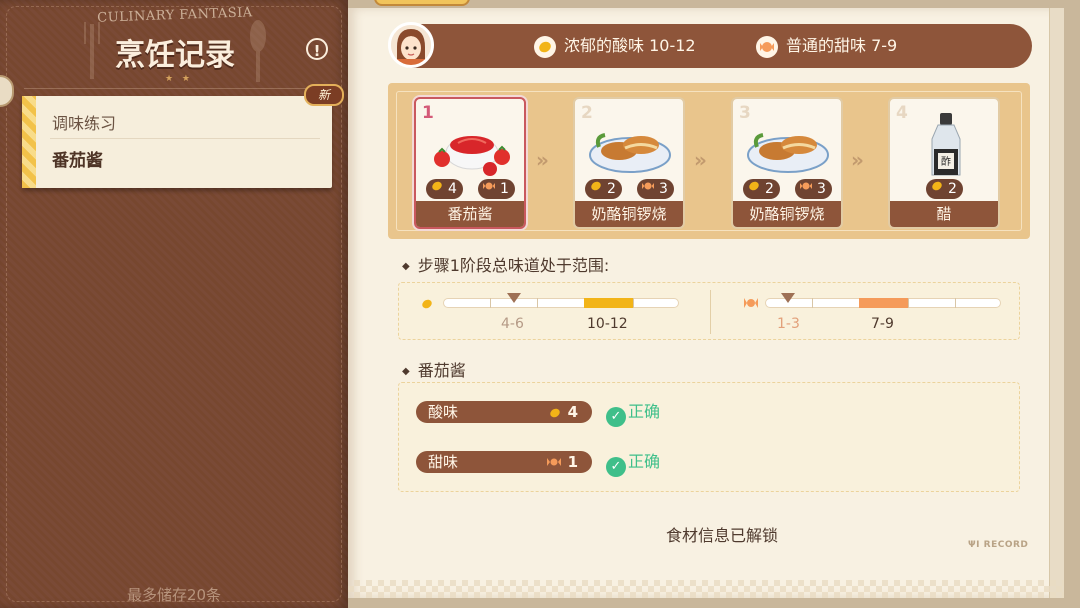 This screenshot has width=1080, height=608. Describe the element at coordinates (422, 3) in the screenshot. I see `top-tab` at that location.